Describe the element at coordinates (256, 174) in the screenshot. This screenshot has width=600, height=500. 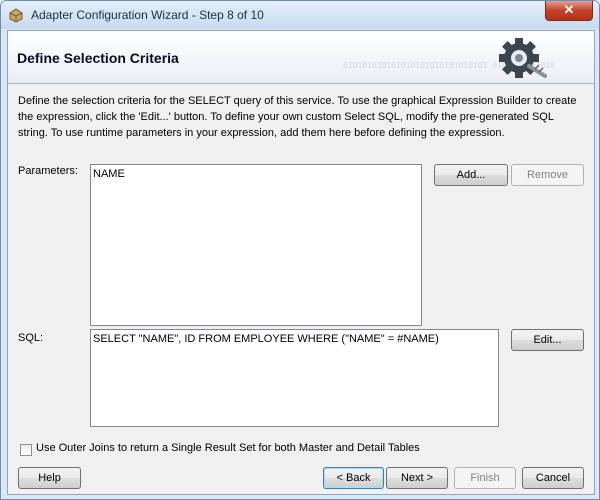
I see `list-item: NAME` at that location.